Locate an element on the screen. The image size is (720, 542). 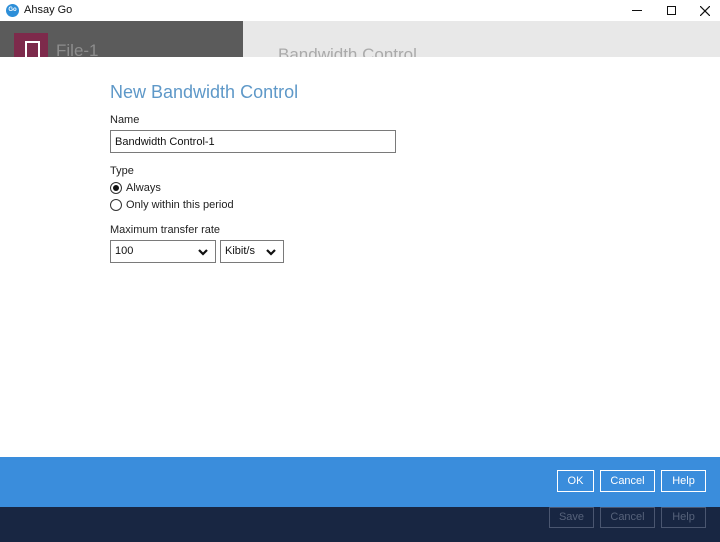
type-label: Type is located at coordinates (122, 171).